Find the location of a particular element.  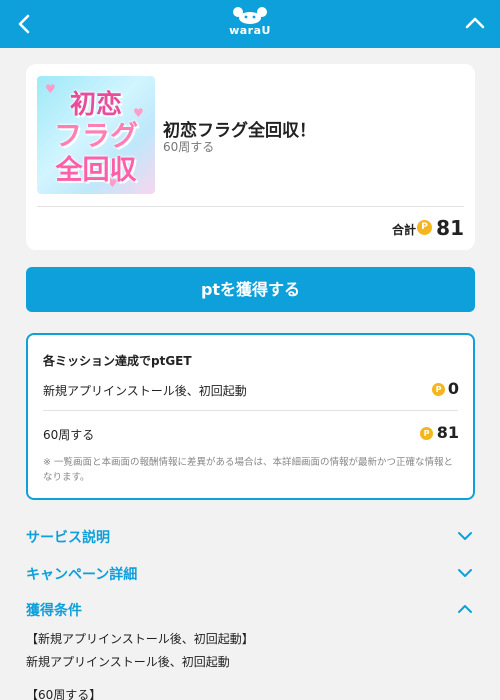

section-service-description: サービス説明 is located at coordinates (250, 536).